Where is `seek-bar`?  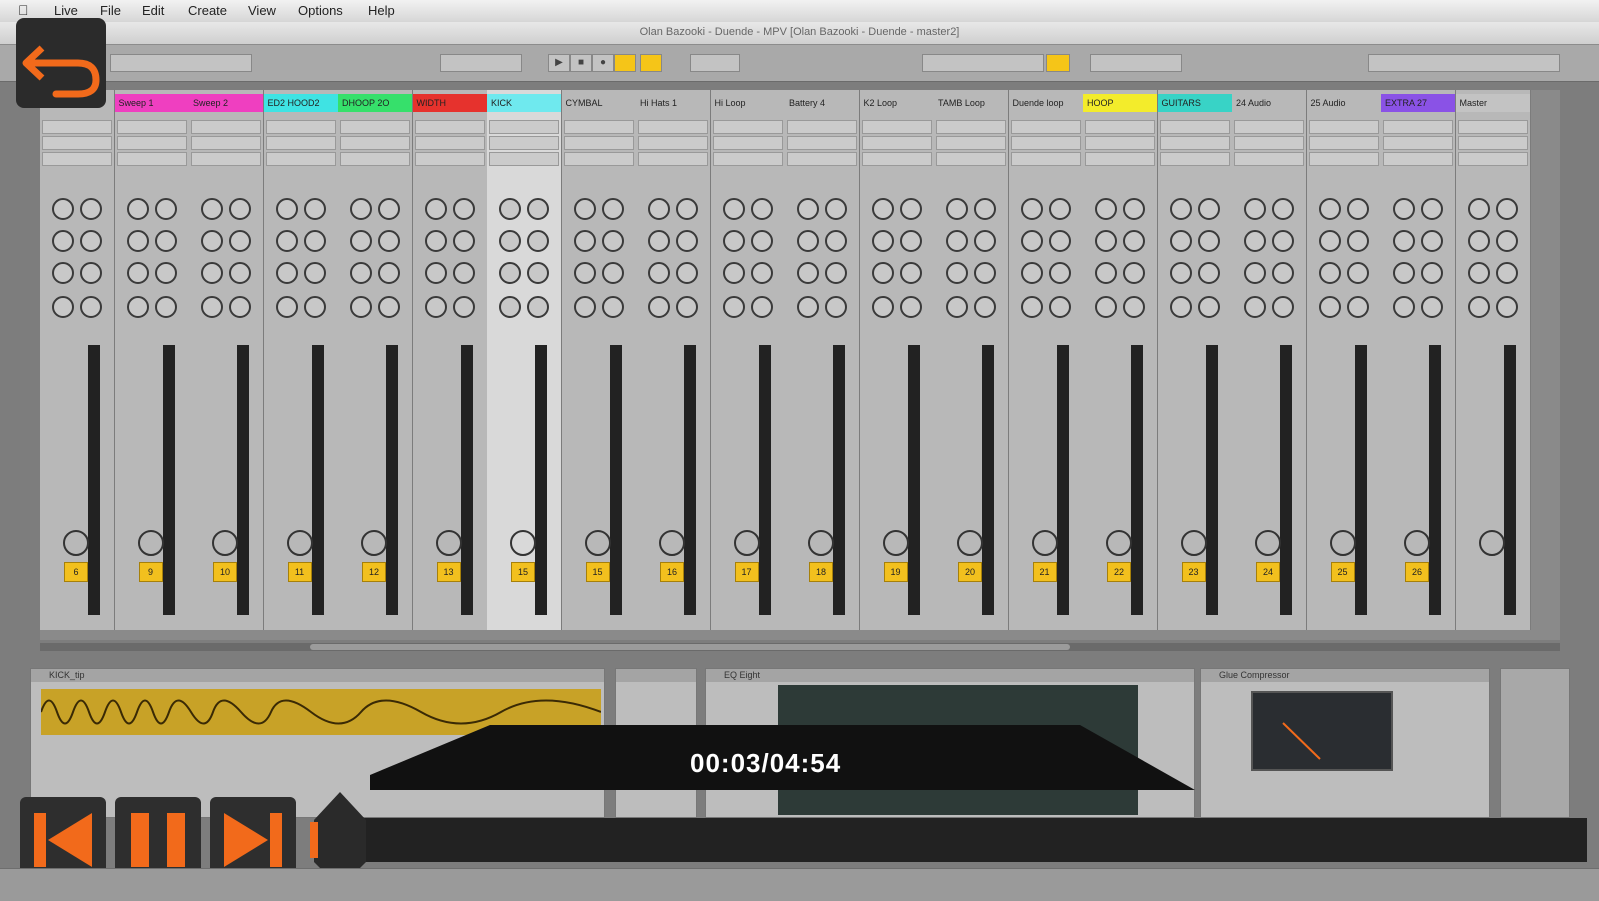 seek-bar is located at coordinates (956, 840).